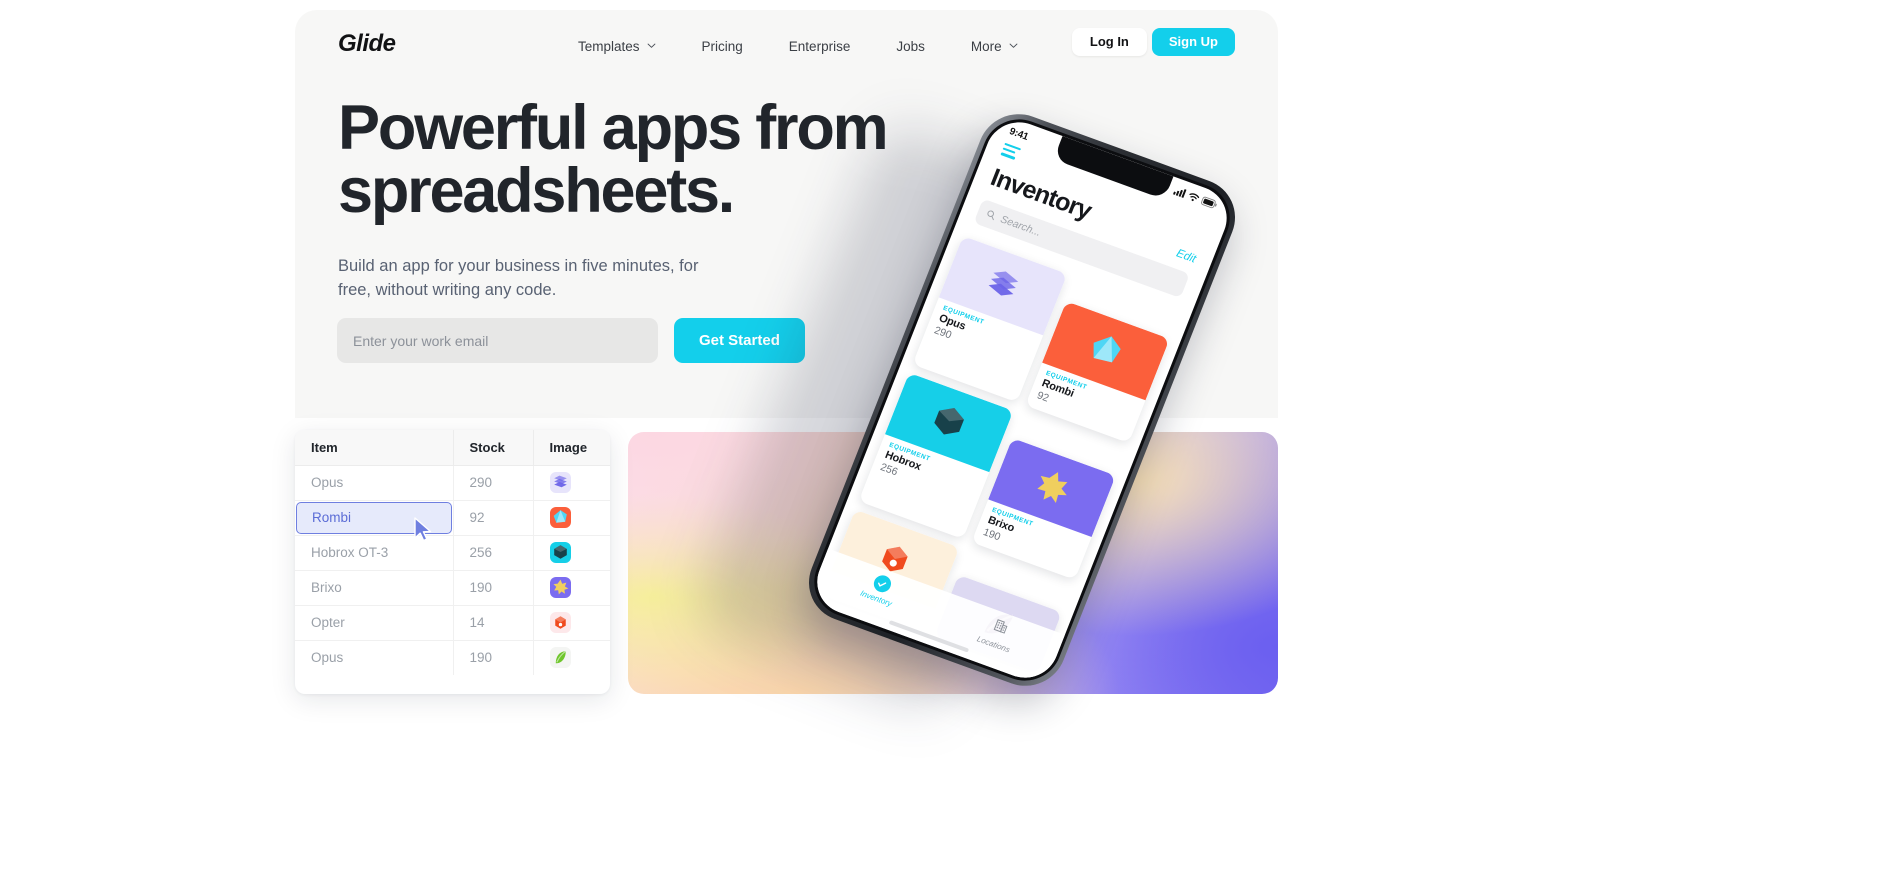 The width and height of the screenshot is (1900, 889). What do you see at coordinates (493, 483) in the screenshot?
I see `cell-stock: 290` at bounding box center [493, 483].